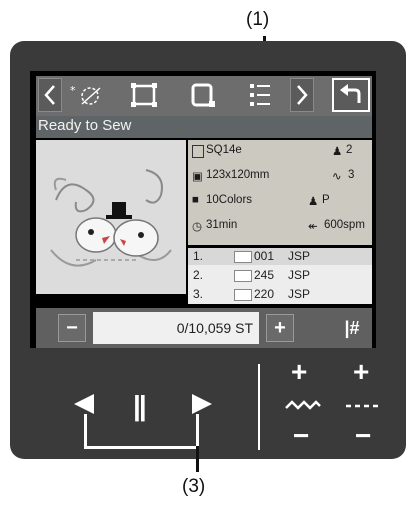  What do you see at coordinates (198, 151) in the screenshot?
I see `design-name-icon` at bounding box center [198, 151].